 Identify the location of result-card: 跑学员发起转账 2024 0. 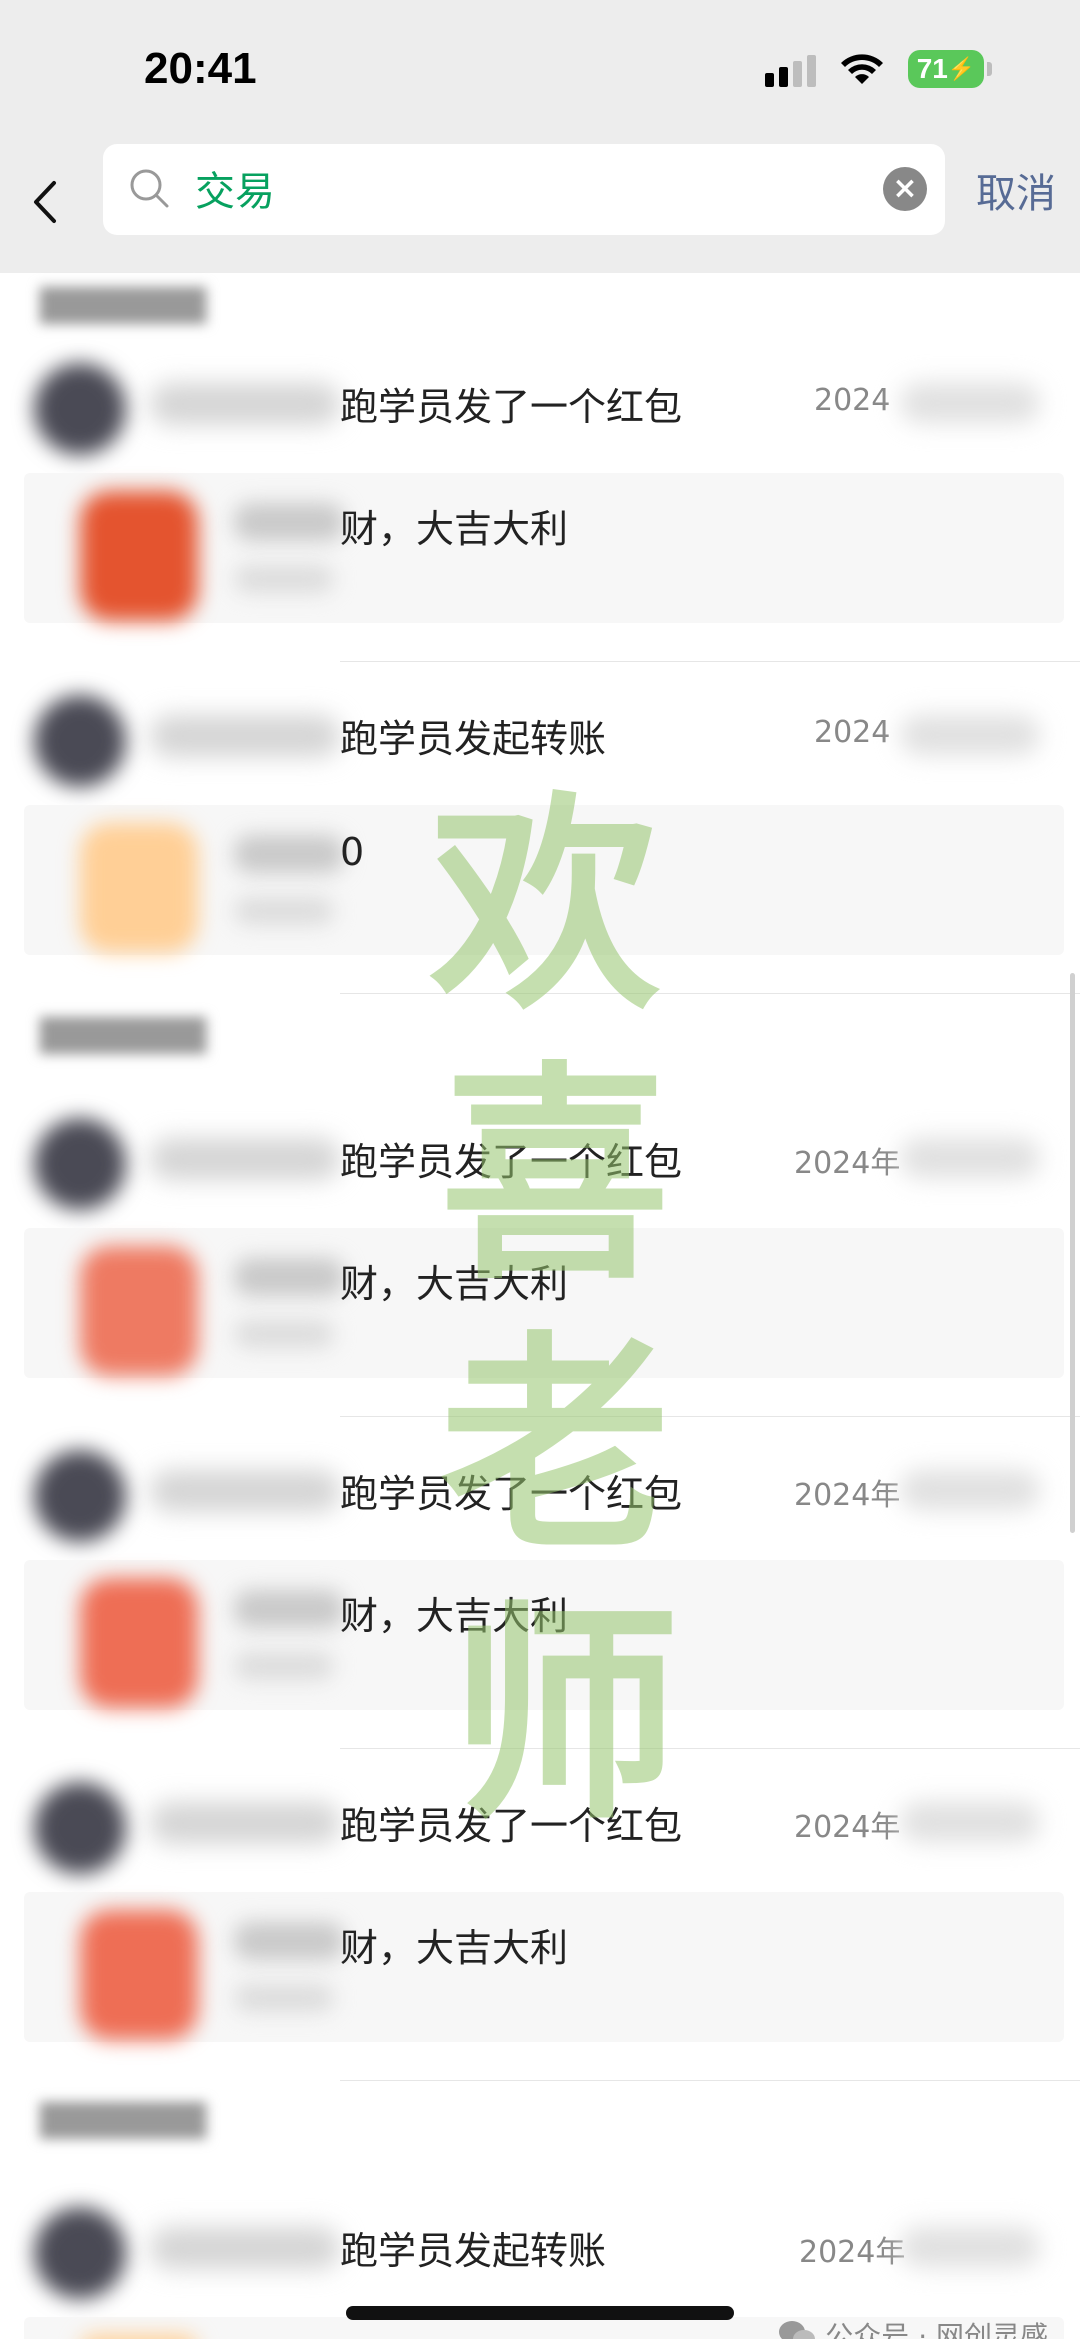
(540, 830).